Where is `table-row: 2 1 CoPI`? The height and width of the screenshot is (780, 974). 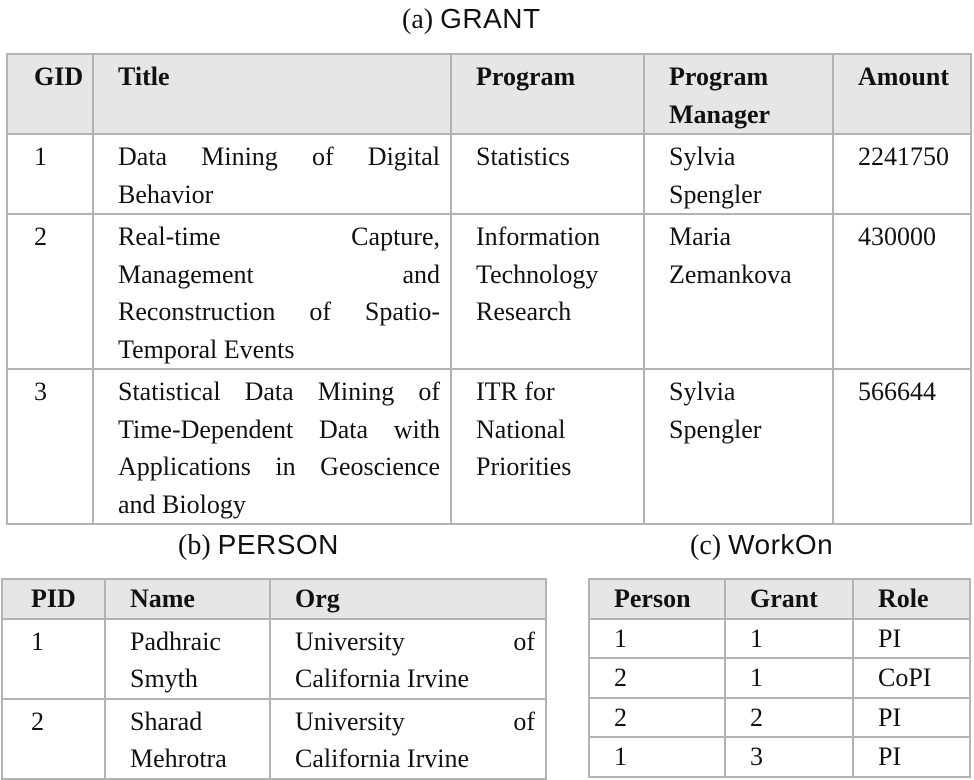
table-row: 2 1 CoPI is located at coordinates (779, 678).